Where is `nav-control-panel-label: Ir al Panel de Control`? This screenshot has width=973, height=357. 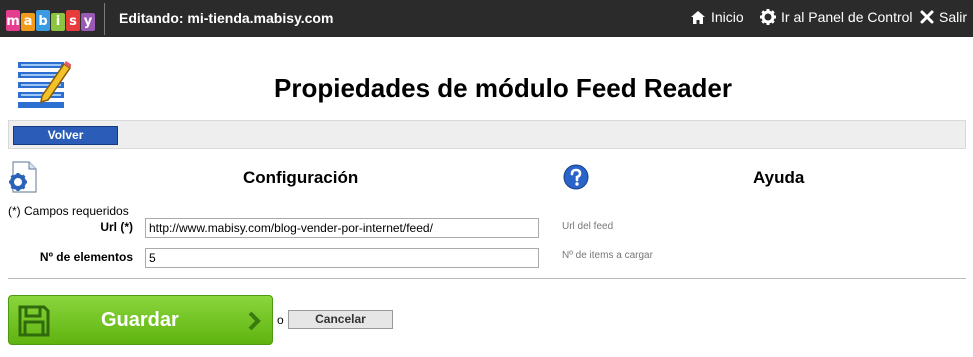 nav-control-panel-label: Ir al Panel de Control is located at coordinates (847, 17).